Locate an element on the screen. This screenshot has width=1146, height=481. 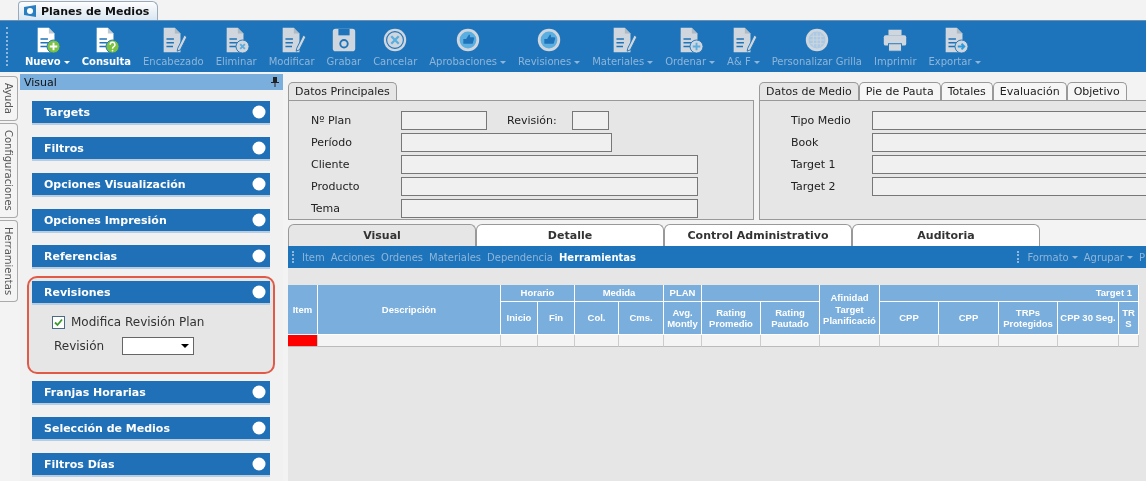
toolbar-button: Exportar is located at coordinates (954, 46).